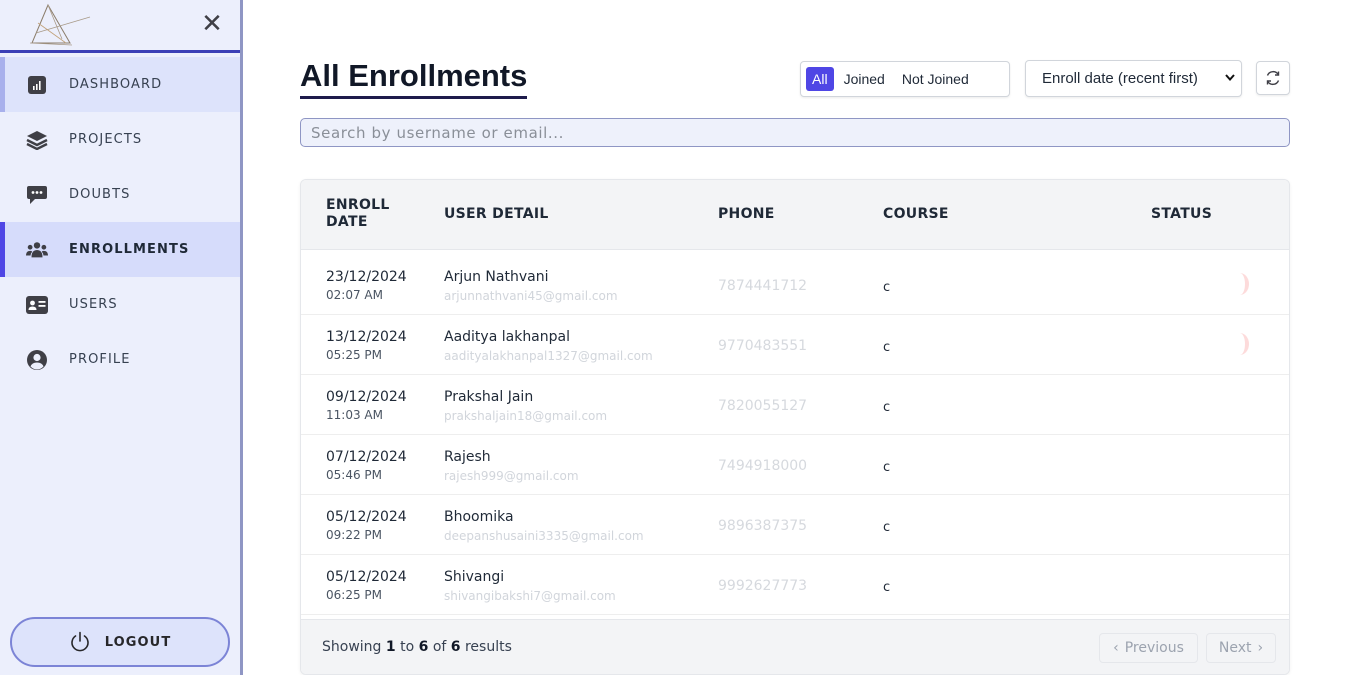 Image resolution: width=1346 pixels, height=675 pixels. What do you see at coordinates (100, 359) in the screenshot?
I see `sidebar-item-label: PROFILE` at bounding box center [100, 359].